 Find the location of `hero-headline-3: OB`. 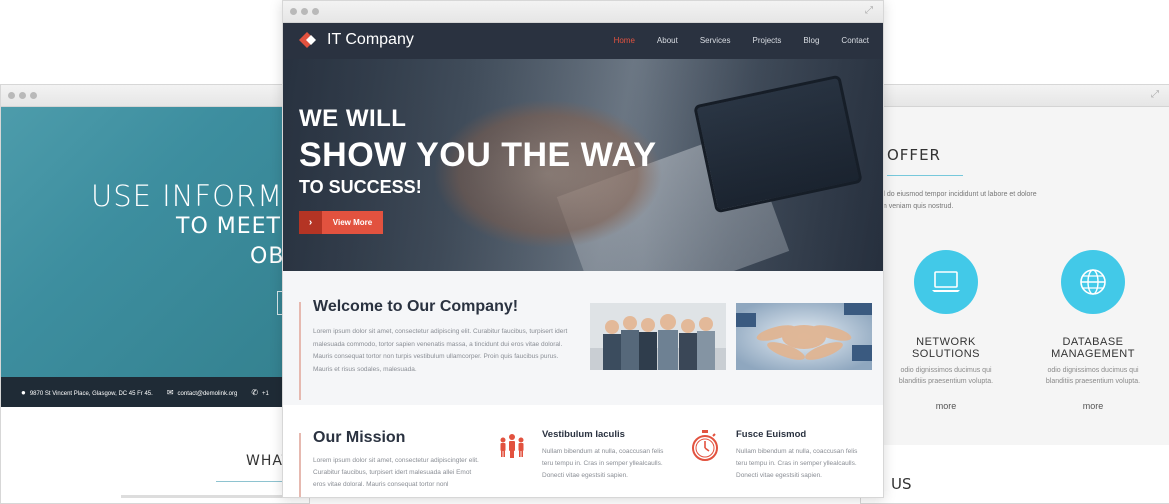

hero-headline-3: OB is located at coordinates (267, 256).